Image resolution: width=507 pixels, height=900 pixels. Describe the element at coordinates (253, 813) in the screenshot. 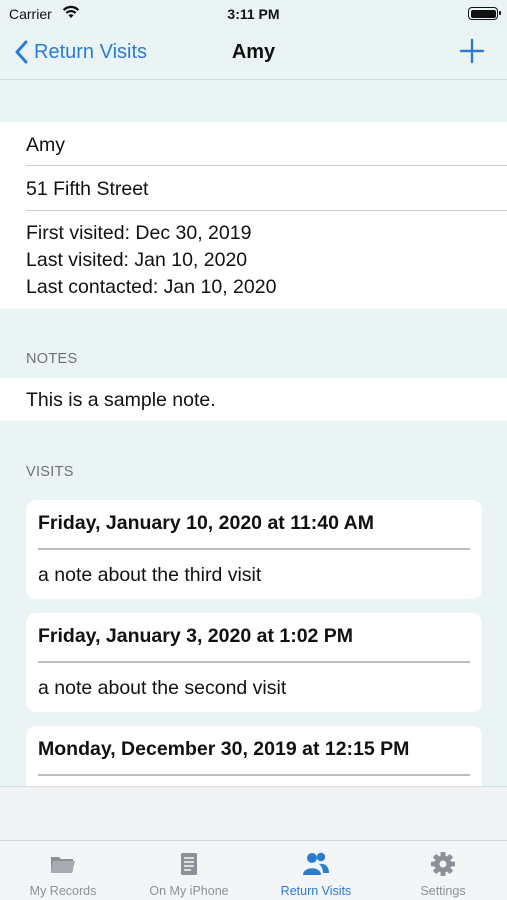

I see `toolbar` at that location.